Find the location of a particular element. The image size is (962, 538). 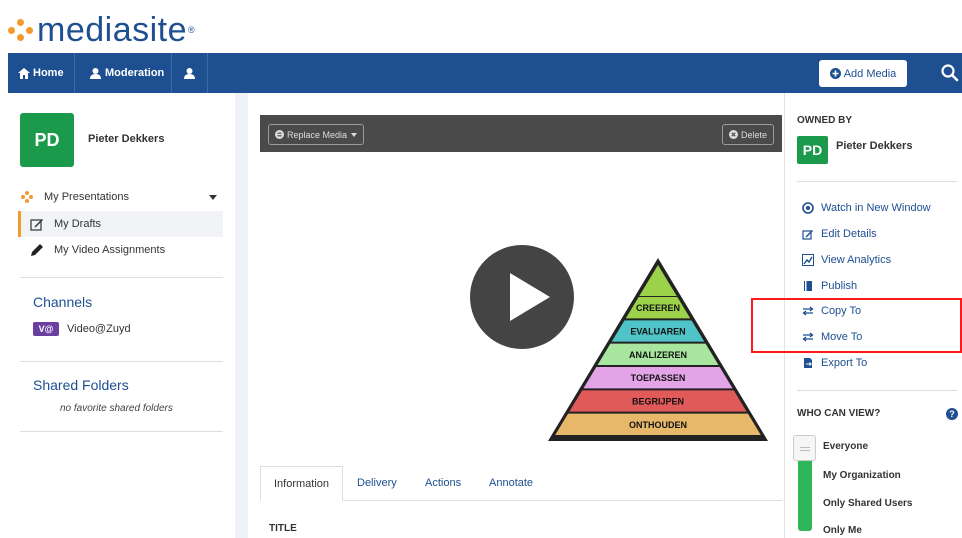

media-tabs: Information Delivery Actions Annotate is located at coordinates (521, 483).